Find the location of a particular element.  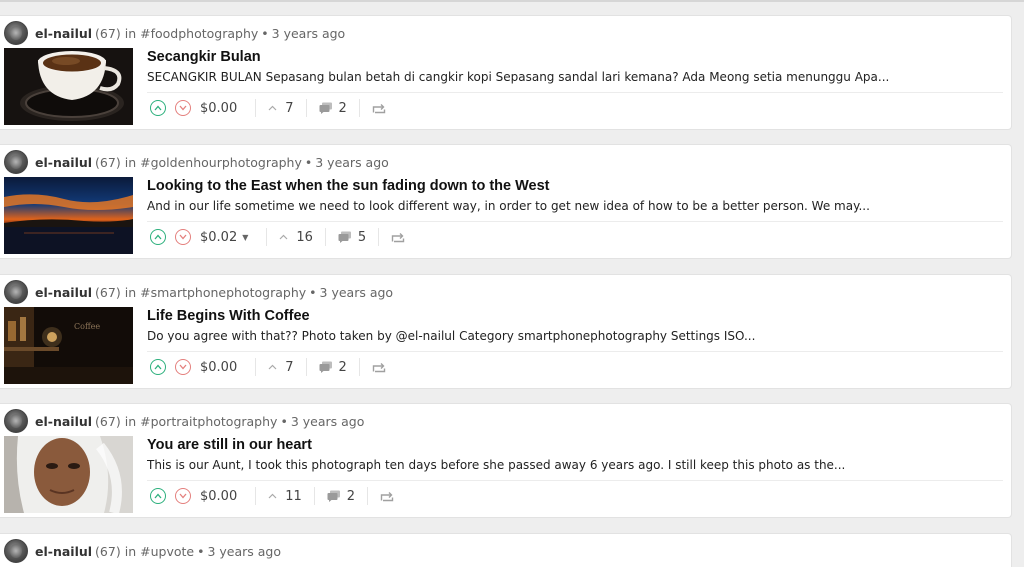

votes-number: 16 is located at coordinates (304, 237).